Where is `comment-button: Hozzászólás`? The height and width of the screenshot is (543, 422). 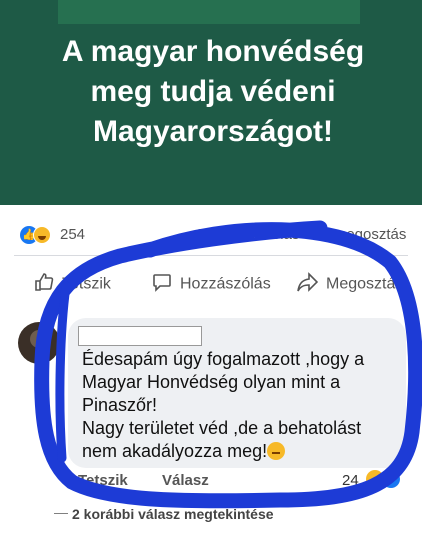
comment-button: Hozzászólás is located at coordinates (211, 284).